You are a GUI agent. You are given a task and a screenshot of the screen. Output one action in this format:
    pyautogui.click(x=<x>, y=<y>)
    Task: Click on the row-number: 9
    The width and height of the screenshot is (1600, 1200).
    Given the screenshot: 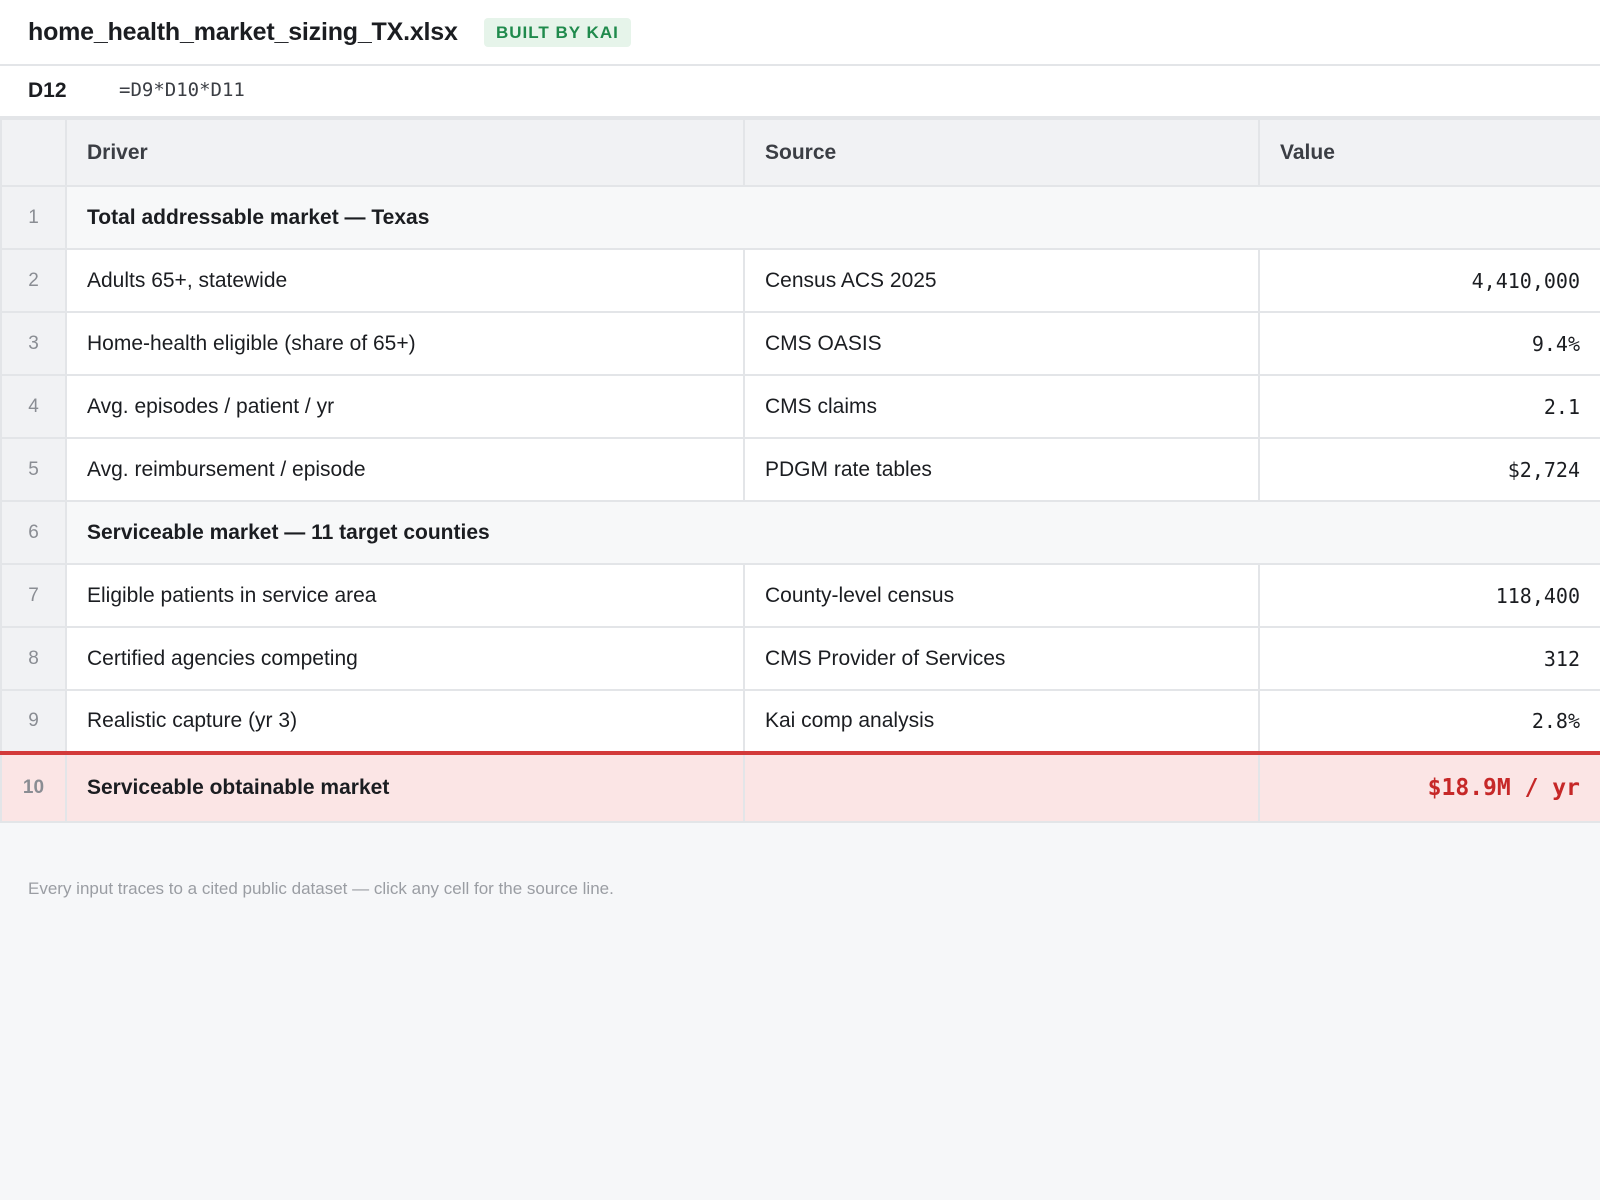 What is the action you would take?
    pyautogui.click(x=33, y=721)
    